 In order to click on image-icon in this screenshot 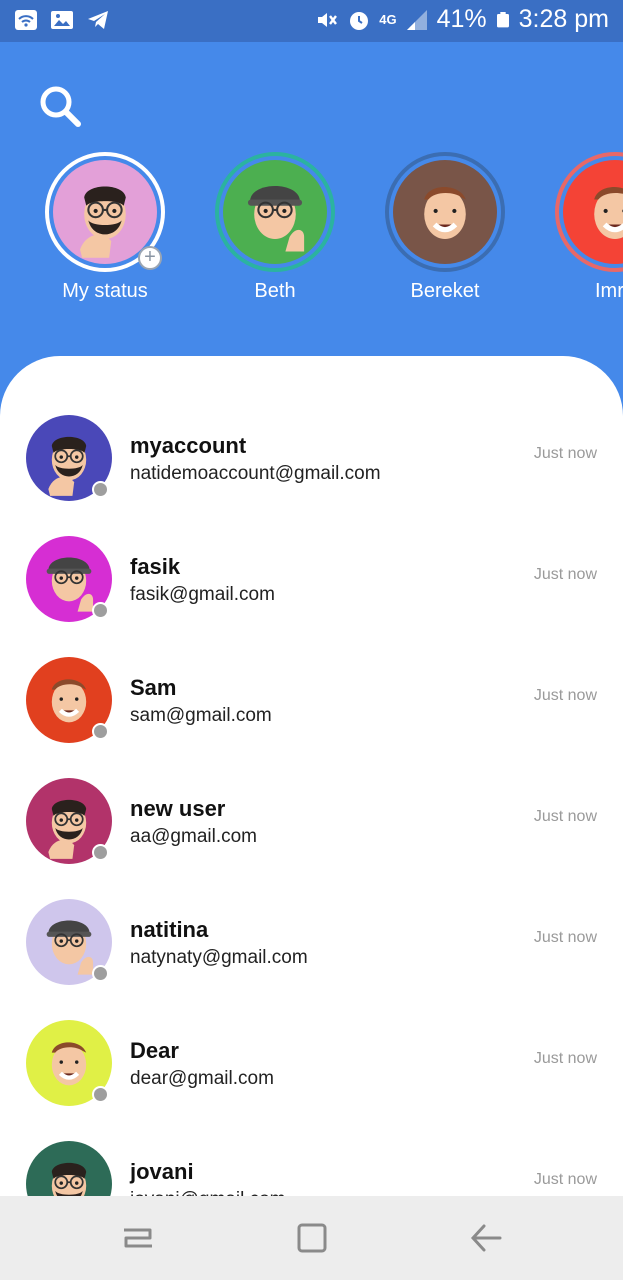, I will do `click(62, 20)`.